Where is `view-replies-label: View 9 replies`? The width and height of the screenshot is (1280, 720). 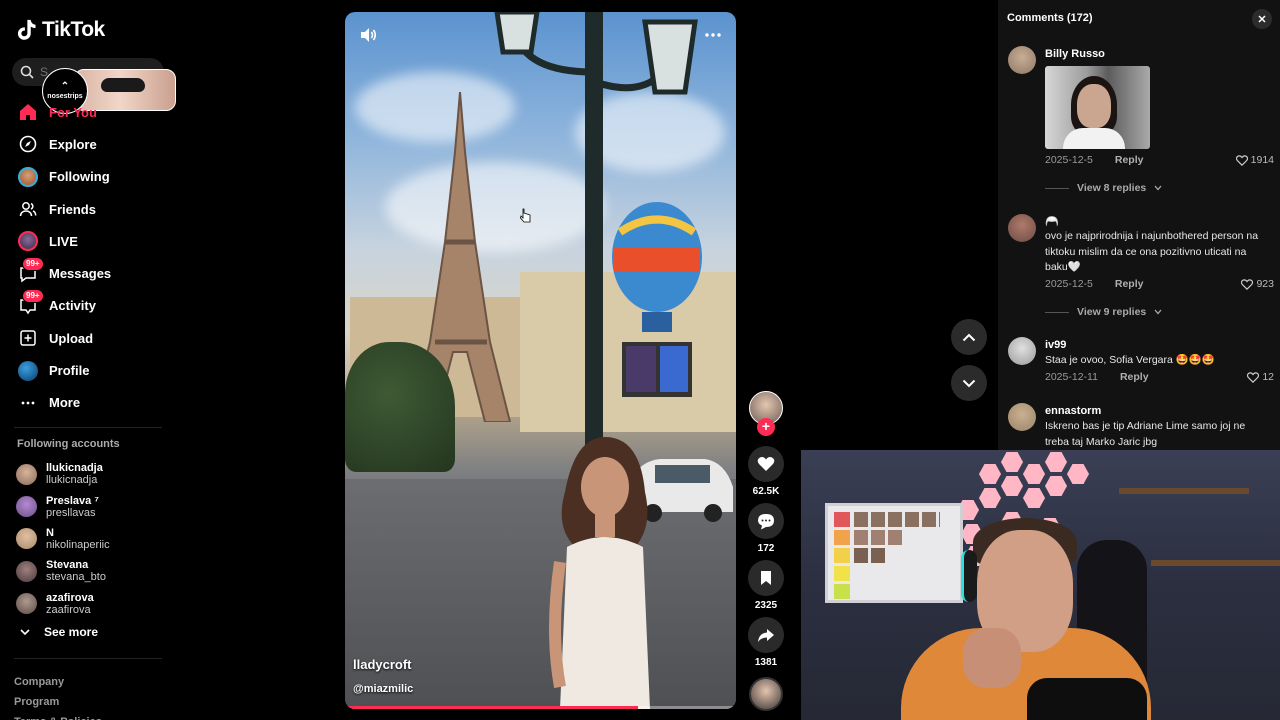
view-replies-label: View 9 replies is located at coordinates (1112, 312).